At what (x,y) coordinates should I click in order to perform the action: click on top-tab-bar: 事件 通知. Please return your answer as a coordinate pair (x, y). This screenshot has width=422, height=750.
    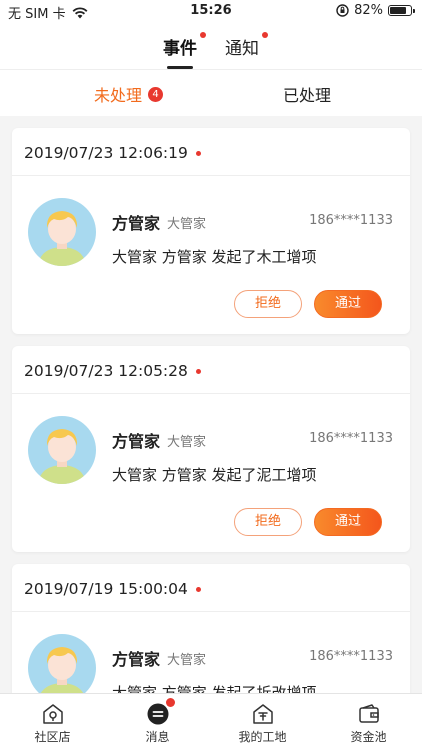
    Looking at the image, I should click on (211, 46).